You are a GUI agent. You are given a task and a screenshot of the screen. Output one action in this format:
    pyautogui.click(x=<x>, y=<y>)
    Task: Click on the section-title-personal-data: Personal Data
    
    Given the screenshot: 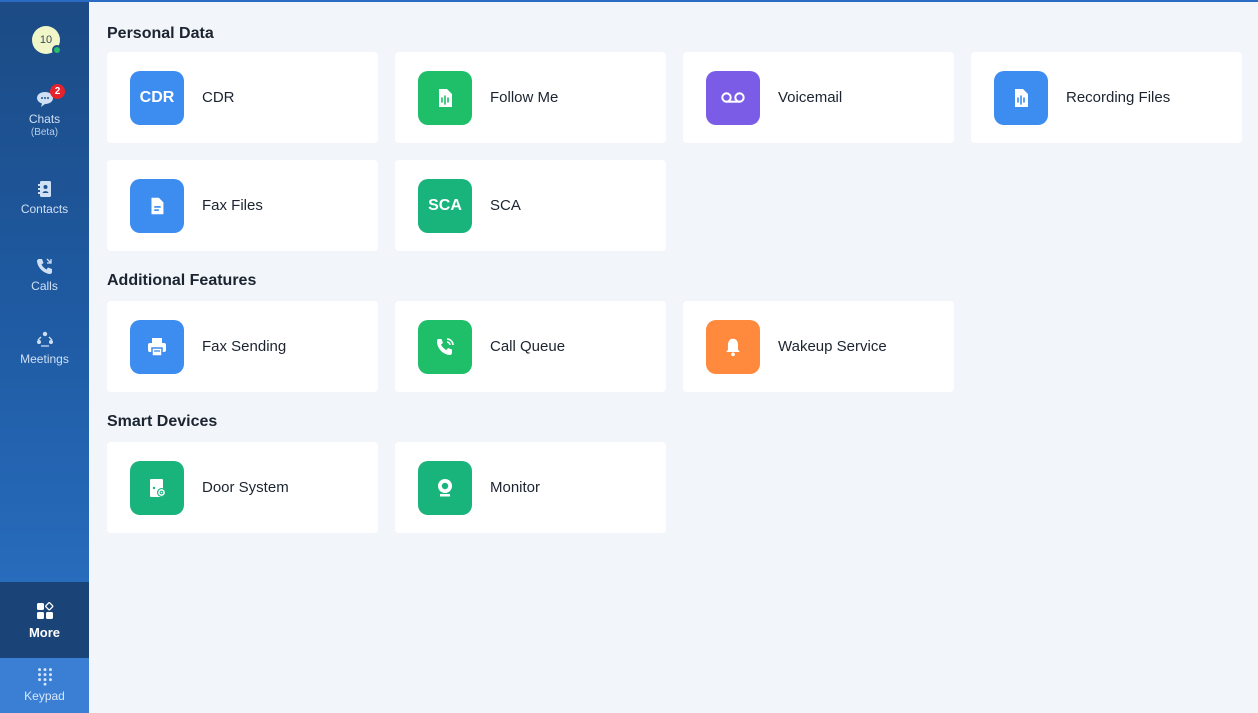 What is the action you would take?
    pyautogui.click(x=160, y=33)
    